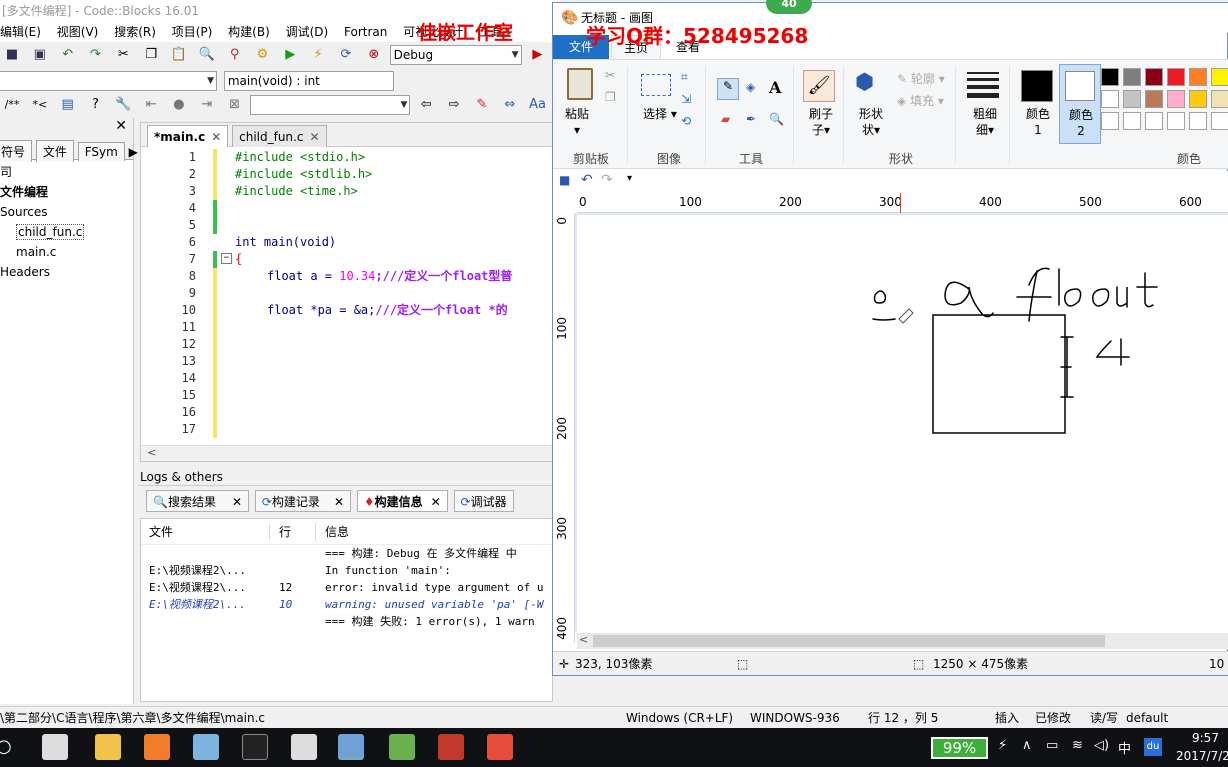  What do you see at coordinates (346, 55) in the screenshot?
I see `rebuild-icon: ⟳` at bounding box center [346, 55].